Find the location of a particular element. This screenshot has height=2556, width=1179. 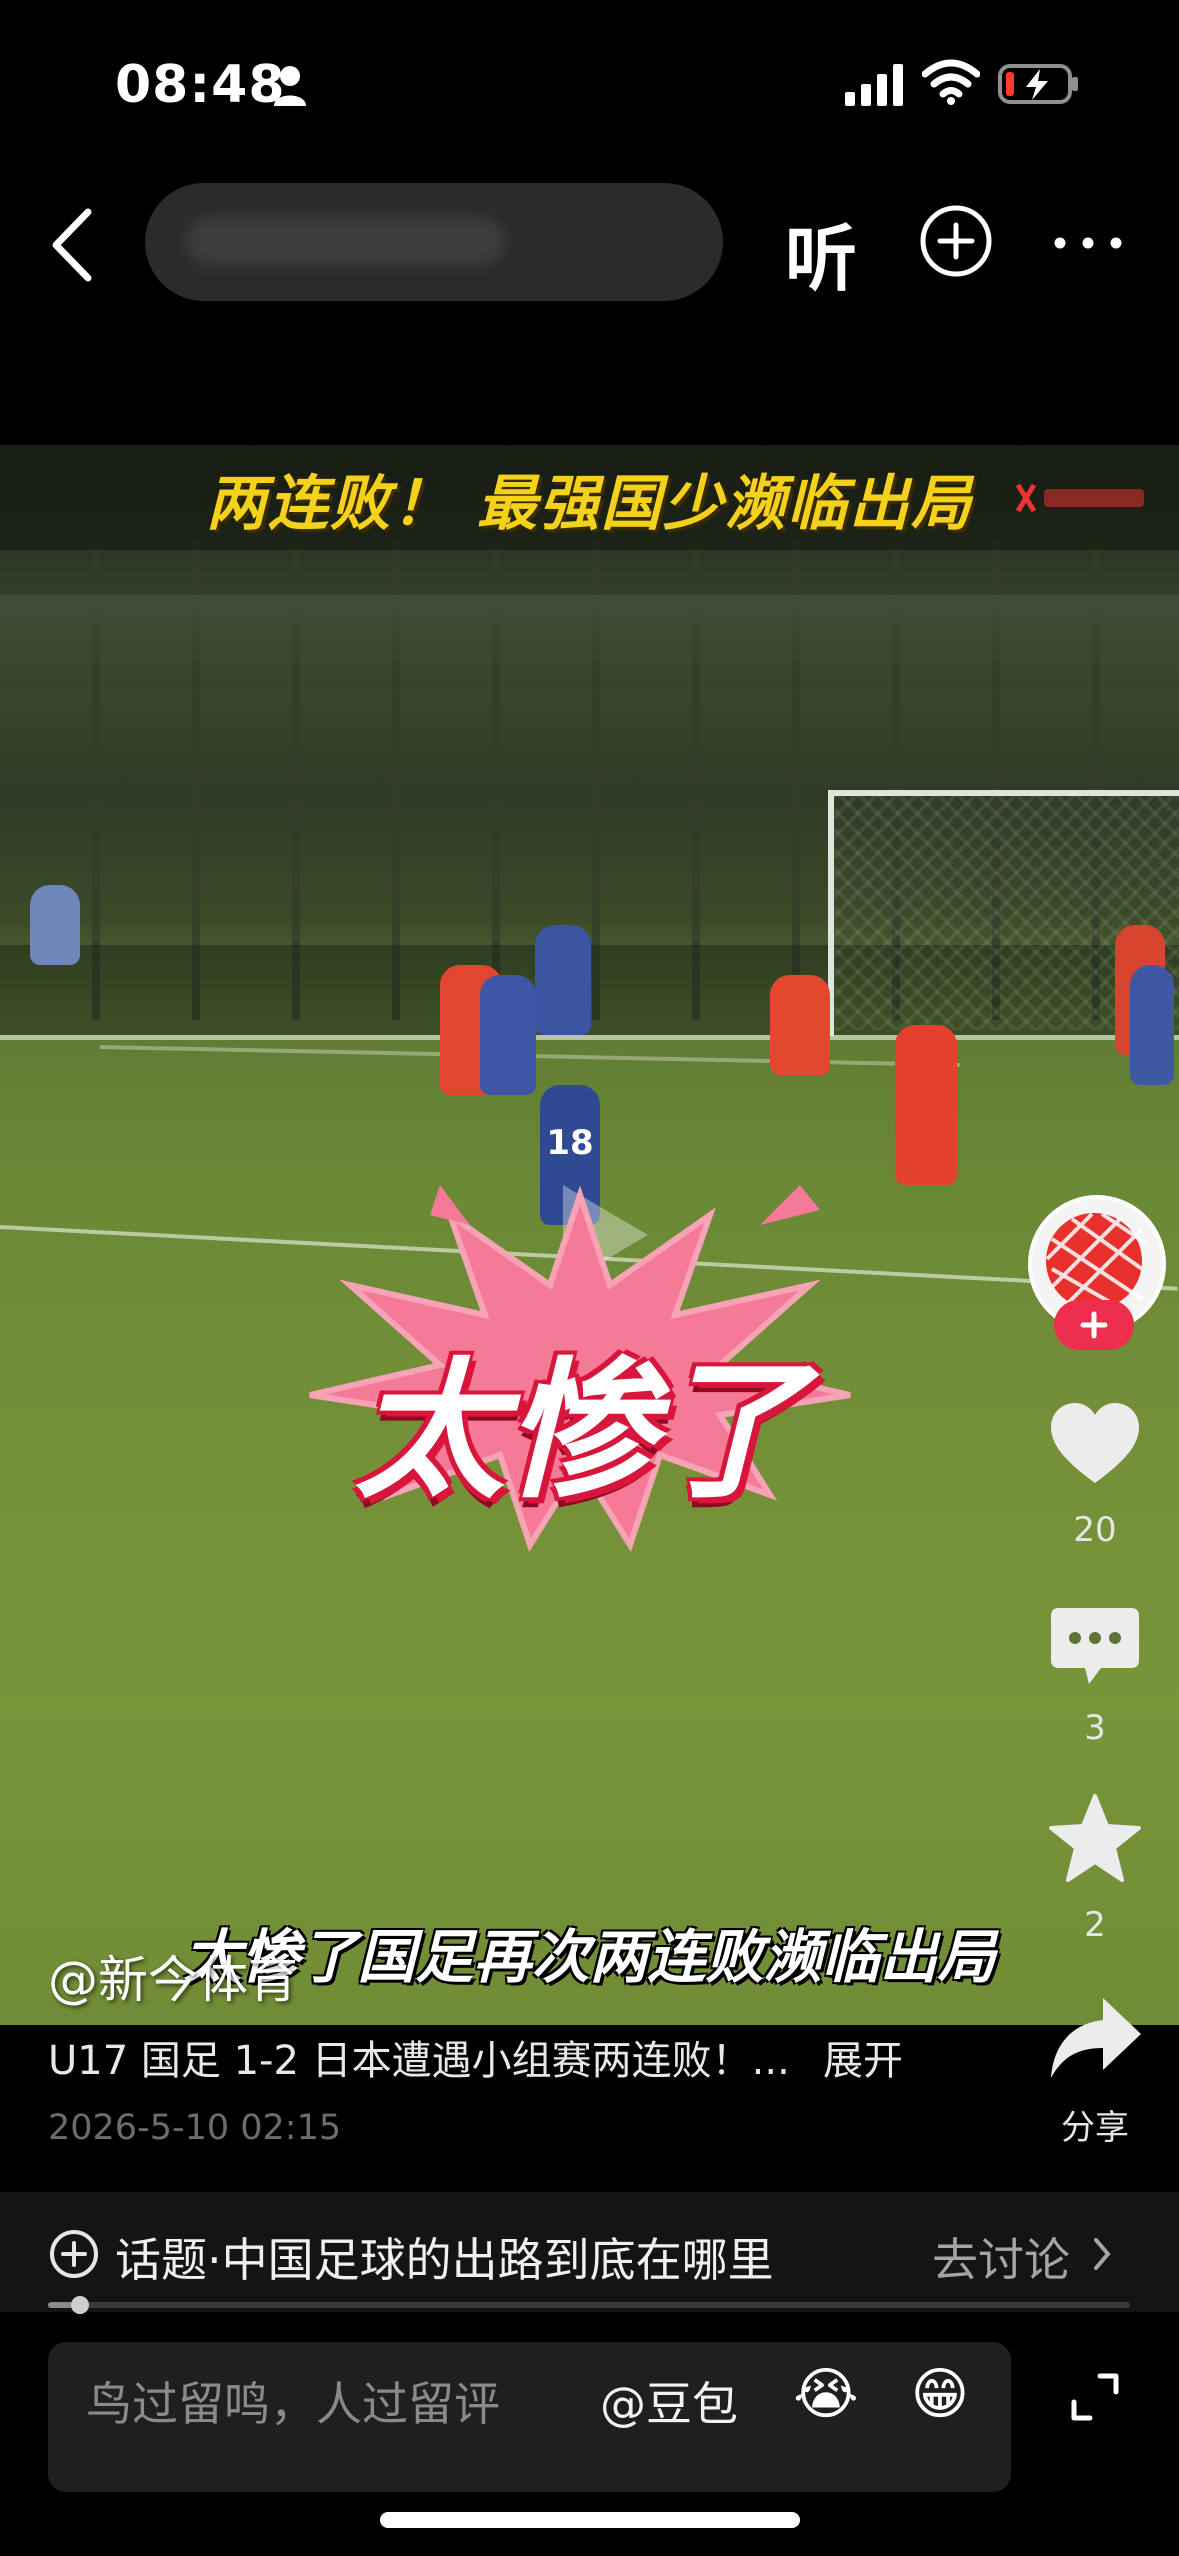

favorite-count: 2 is located at coordinates (1095, 1925).